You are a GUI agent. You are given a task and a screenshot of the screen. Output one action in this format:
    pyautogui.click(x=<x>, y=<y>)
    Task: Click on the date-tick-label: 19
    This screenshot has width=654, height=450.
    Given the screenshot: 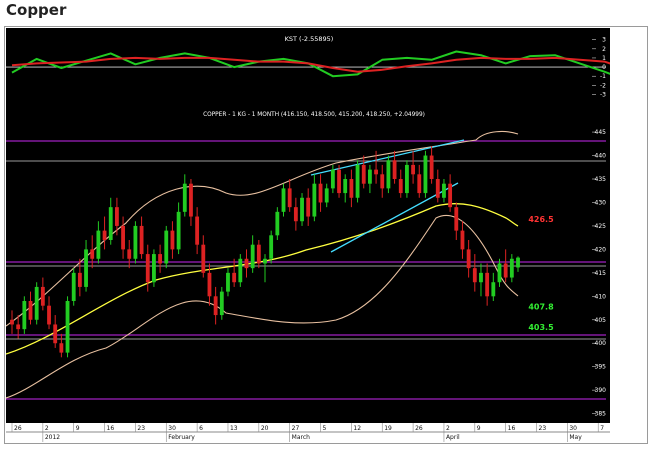 What is the action you would take?
    pyautogui.click(x=388, y=428)
    